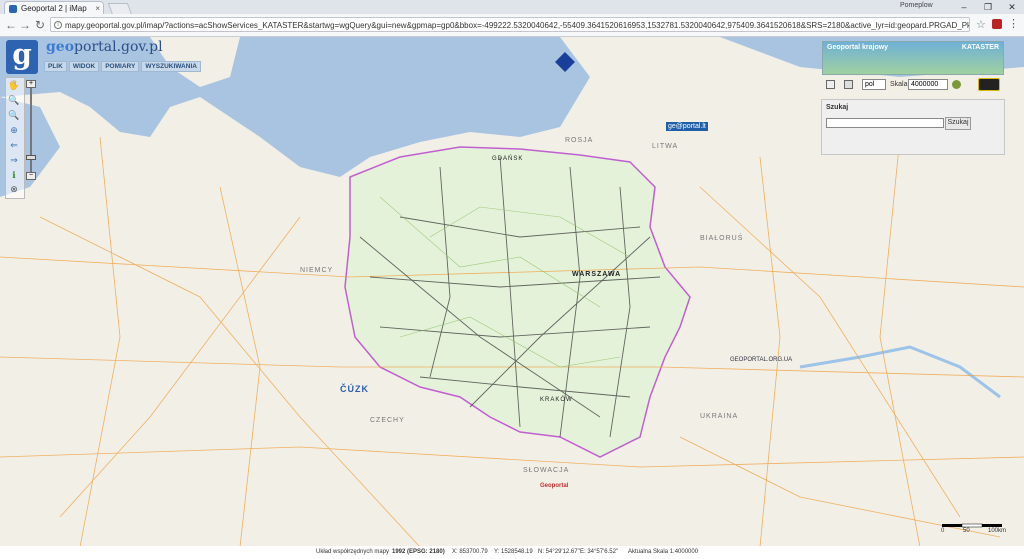 The image size is (1024, 559). I want to click on browser-menu-icon: ⋮, so click(1013, 23).